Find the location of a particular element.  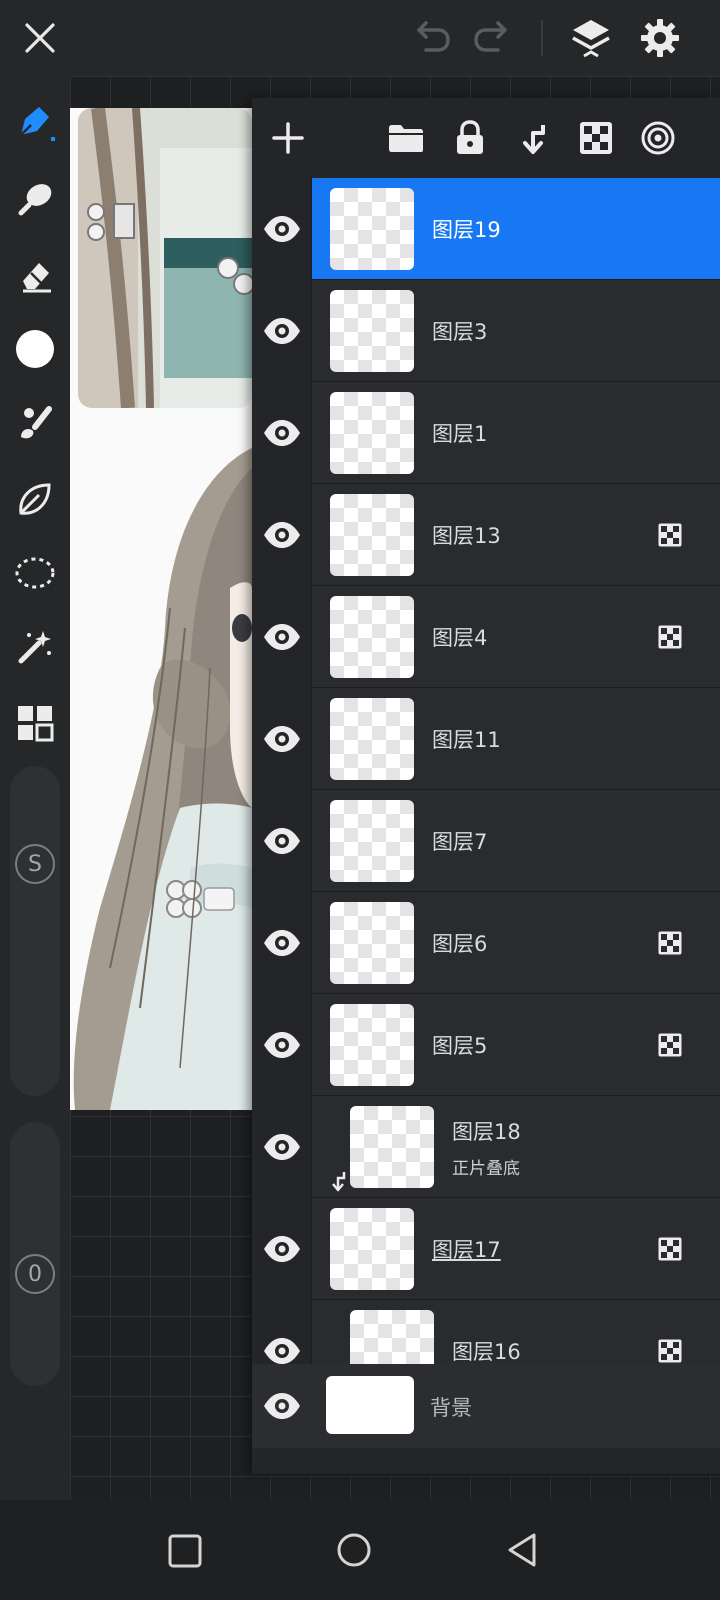

top-bar is located at coordinates (360, 38).